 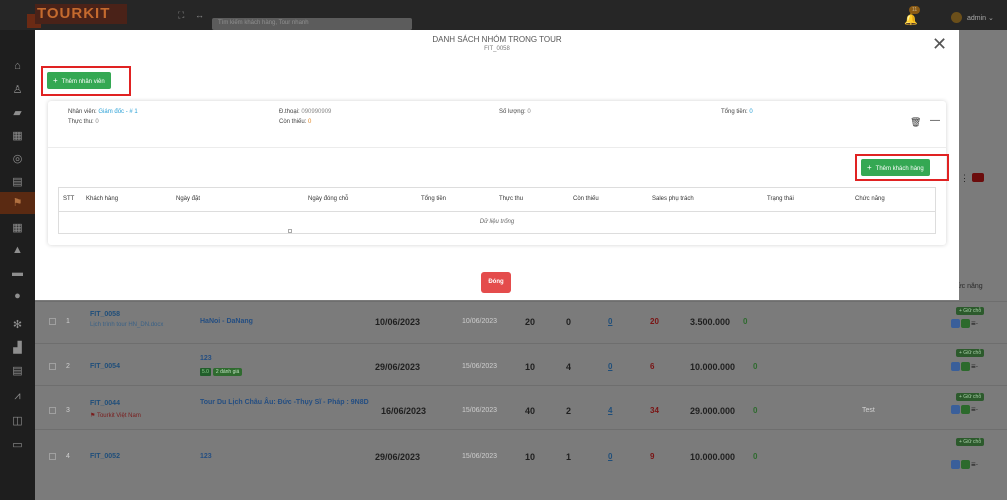 What do you see at coordinates (17, 324) in the screenshot?
I see `settings-icon: ✻` at bounding box center [17, 324].